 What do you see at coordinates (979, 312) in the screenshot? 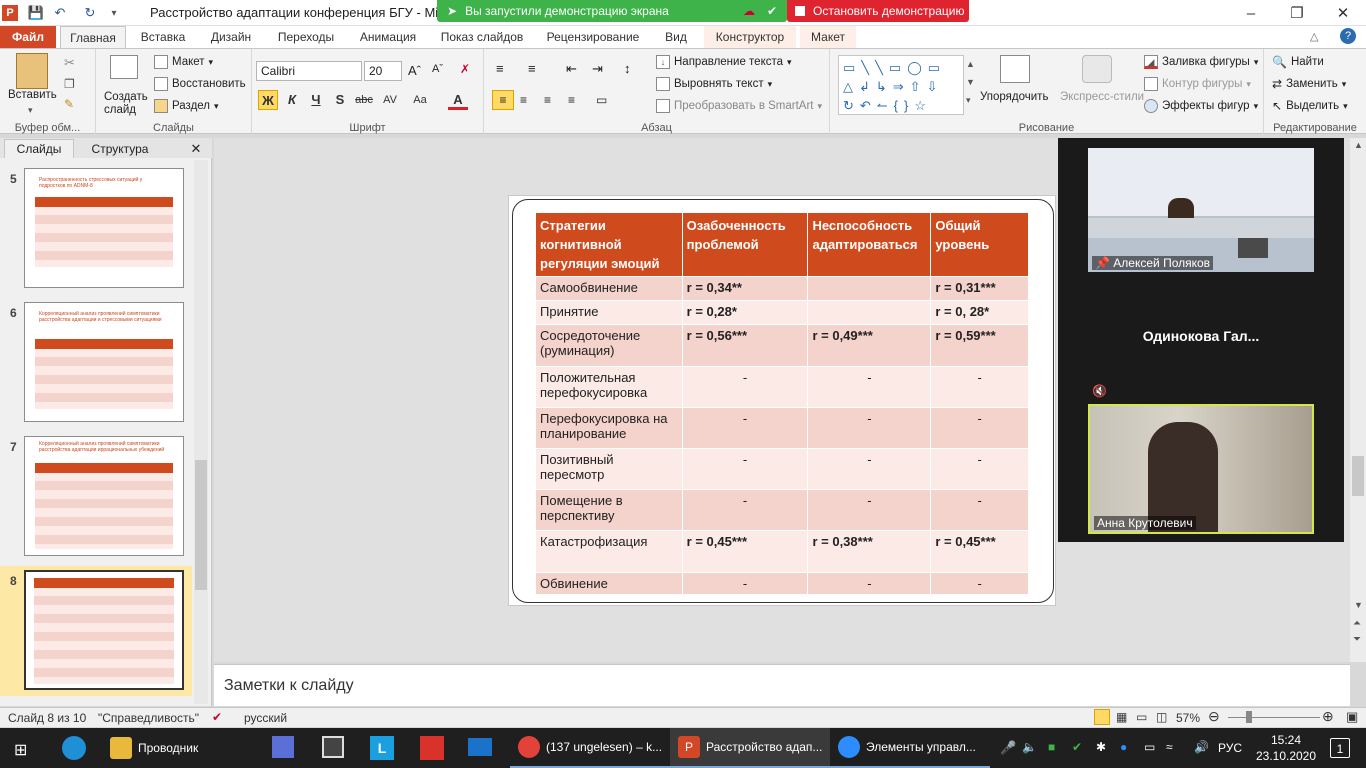
I see `table-cell: r = 0, 28*` at bounding box center [979, 312].